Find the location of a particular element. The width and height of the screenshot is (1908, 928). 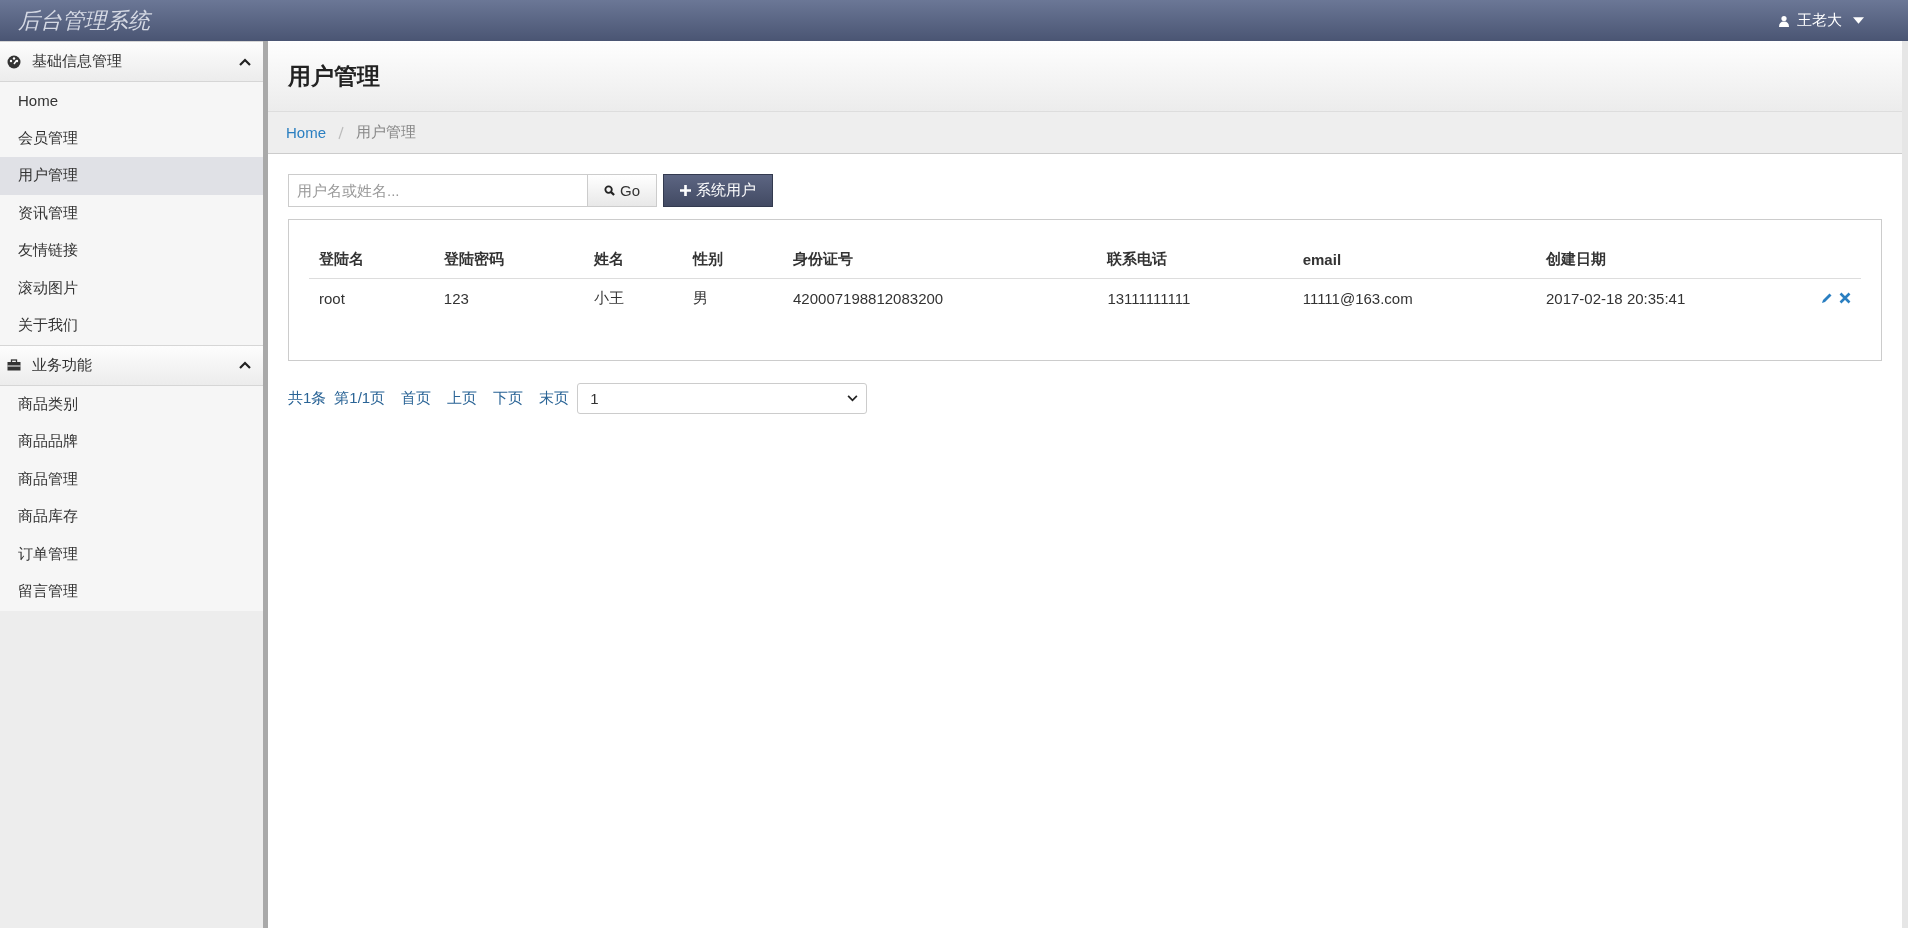

column-header: 联系电话 is located at coordinates (1195, 259).